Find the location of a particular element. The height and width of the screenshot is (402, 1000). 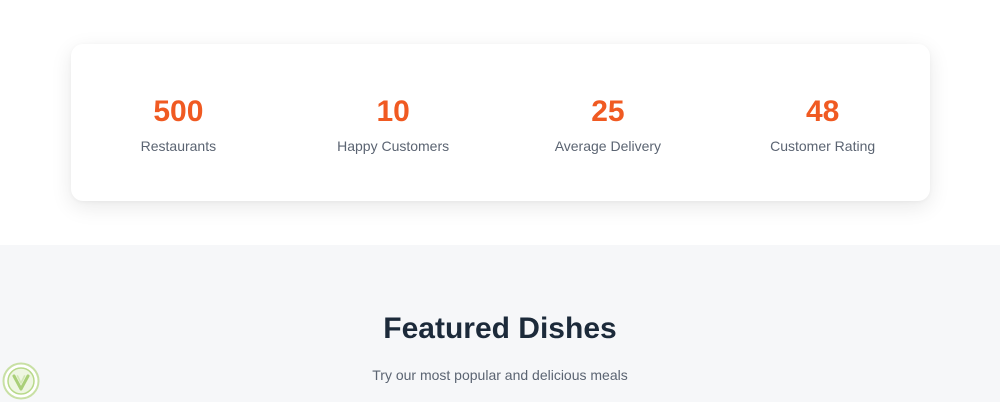

stat-happy-customers: 10 Happy Customers is located at coordinates (393, 122).